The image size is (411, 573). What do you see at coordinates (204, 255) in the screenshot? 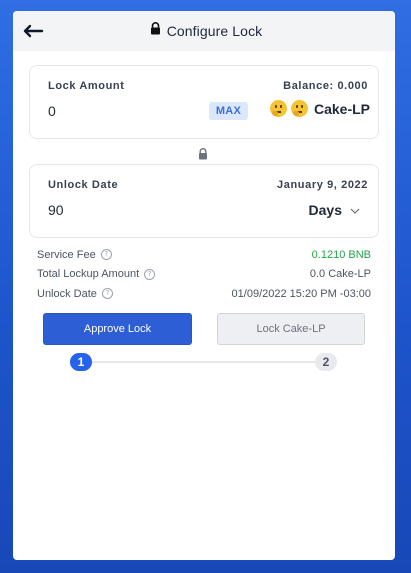
I see `info-row-service-fee: Service Fee ? 0.1210 BNB` at bounding box center [204, 255].